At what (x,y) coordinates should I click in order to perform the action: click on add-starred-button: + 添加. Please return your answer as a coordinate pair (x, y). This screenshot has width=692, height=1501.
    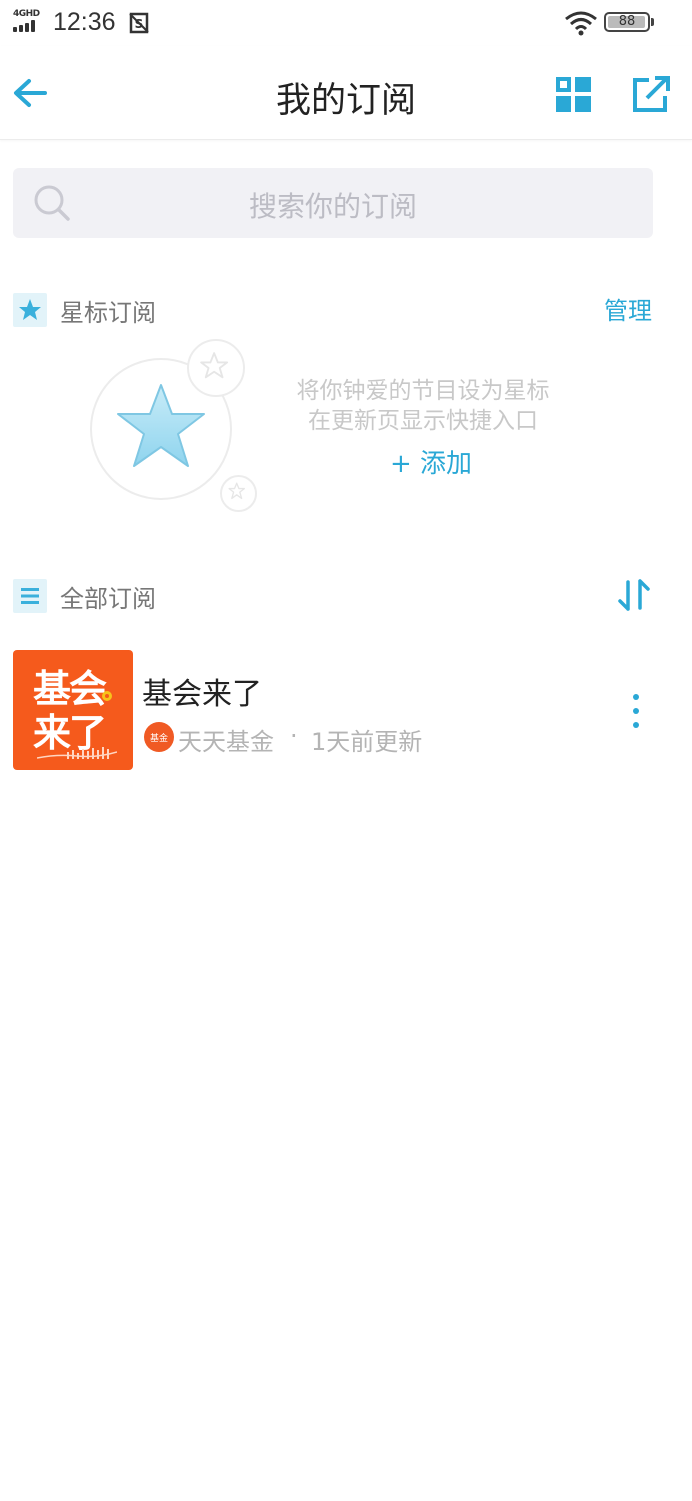
    Looking at the image, I should click on (431, 461).